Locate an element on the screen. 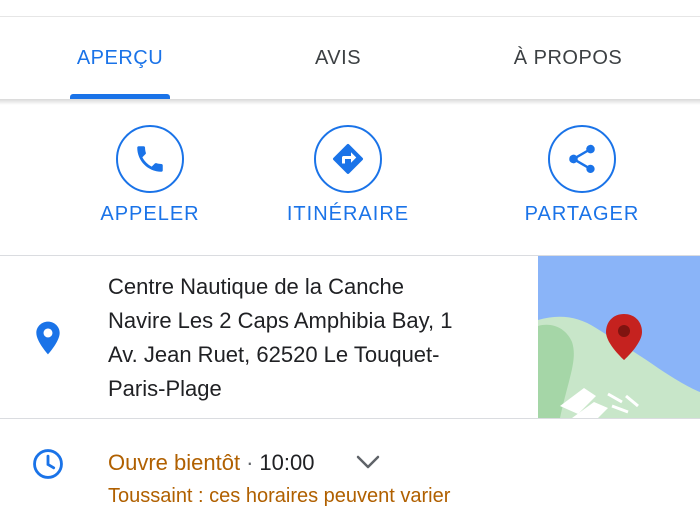  call-button-circle is located at coordinates (150, 159).